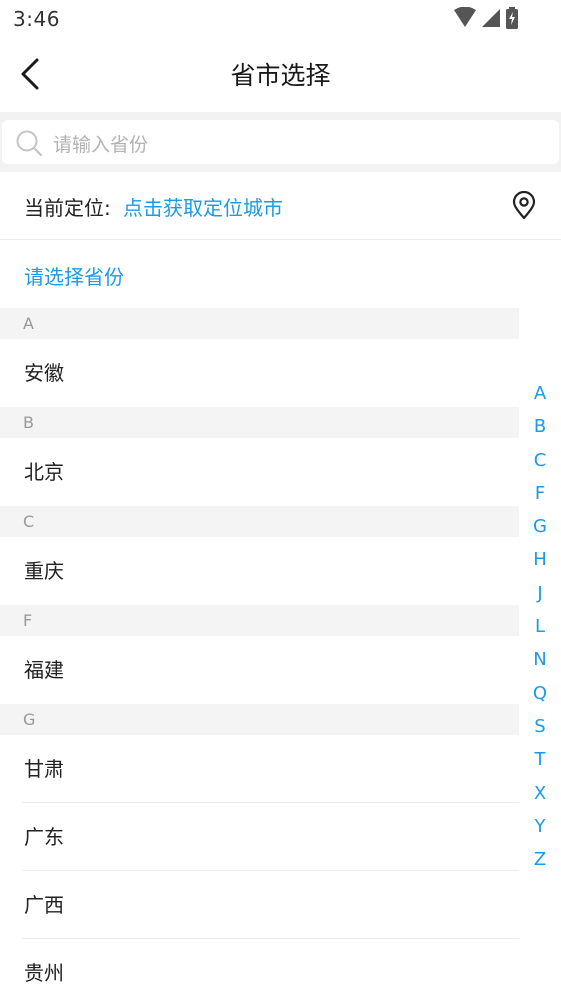 This screenshot has height=1007, width=561. Describe the element at coordinates (524, 206) in the screenshot. I see `location-pin-icon` at that location.